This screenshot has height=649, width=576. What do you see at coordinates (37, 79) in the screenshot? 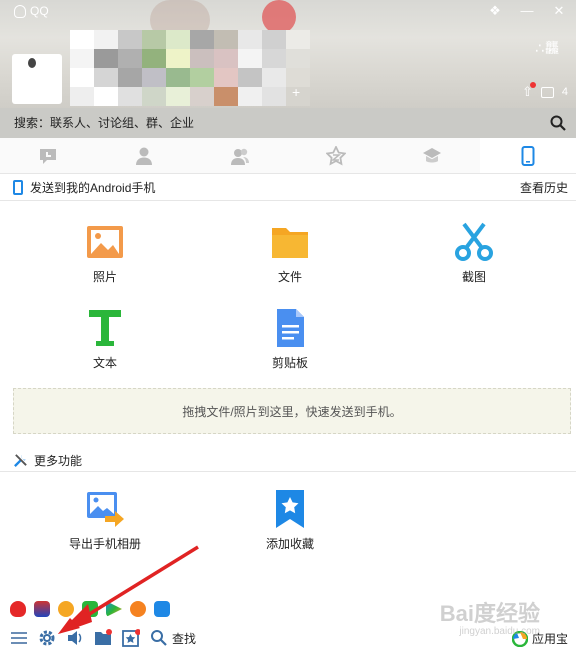
I see `avatar` at bounding box center [37, 79].